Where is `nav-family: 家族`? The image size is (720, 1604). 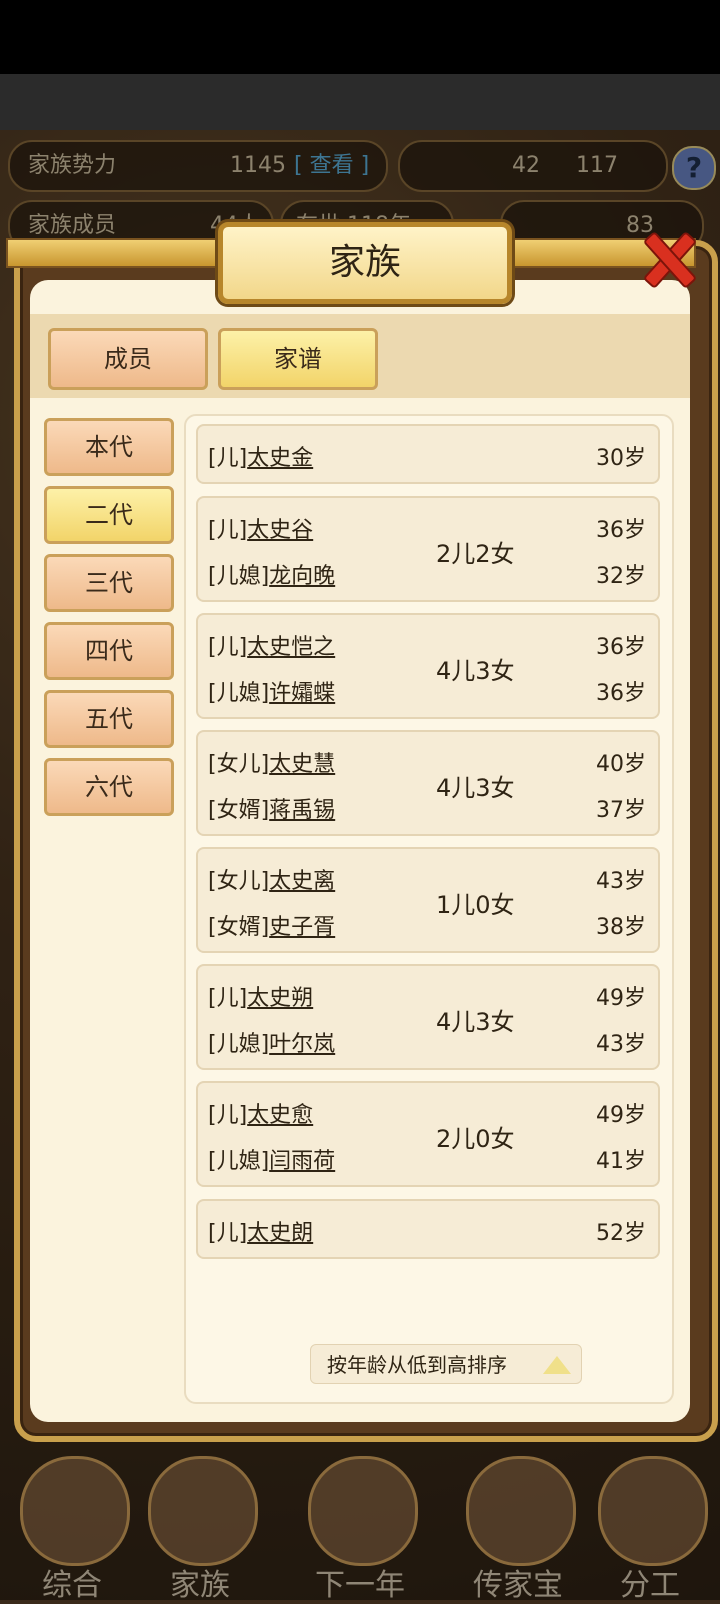
nav-family: 家族 is located at coordinates (200, 1529).